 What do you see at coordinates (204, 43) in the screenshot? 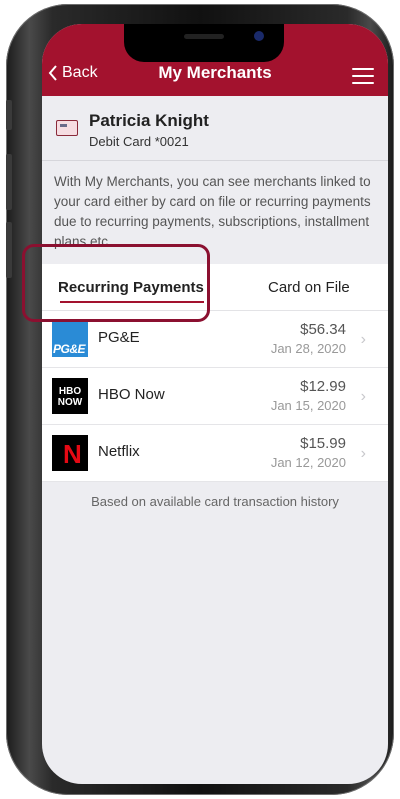
I see `notch` at bounding box center [204, 43].